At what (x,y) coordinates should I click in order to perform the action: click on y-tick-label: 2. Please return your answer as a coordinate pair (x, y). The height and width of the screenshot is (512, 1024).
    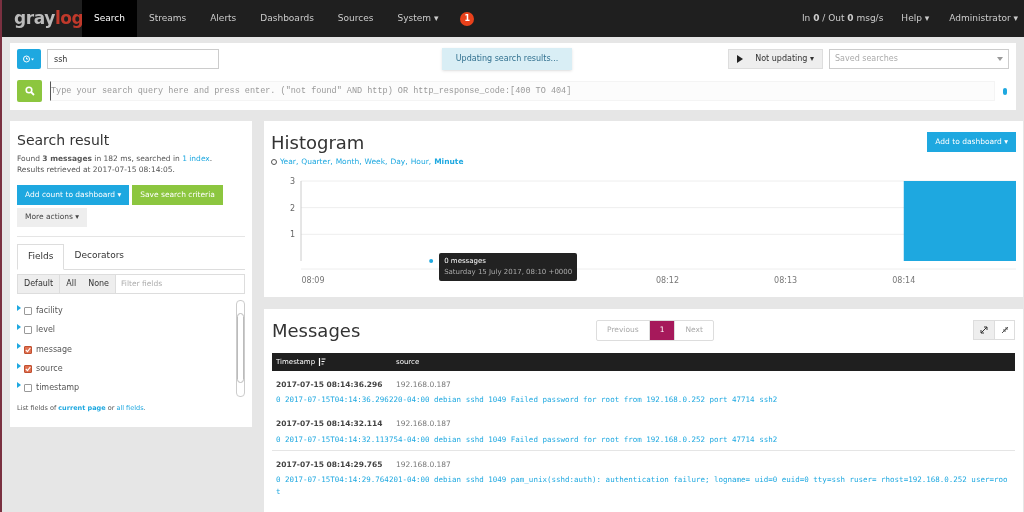
    Looking at the image, I should click on (292, 208).